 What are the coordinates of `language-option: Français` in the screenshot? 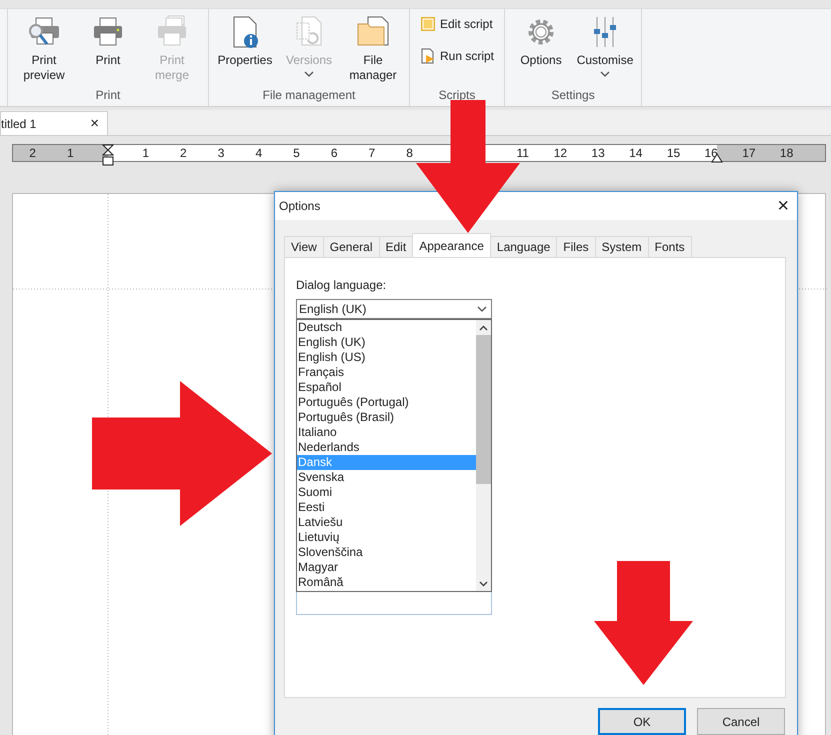 It's located at (386, 372).